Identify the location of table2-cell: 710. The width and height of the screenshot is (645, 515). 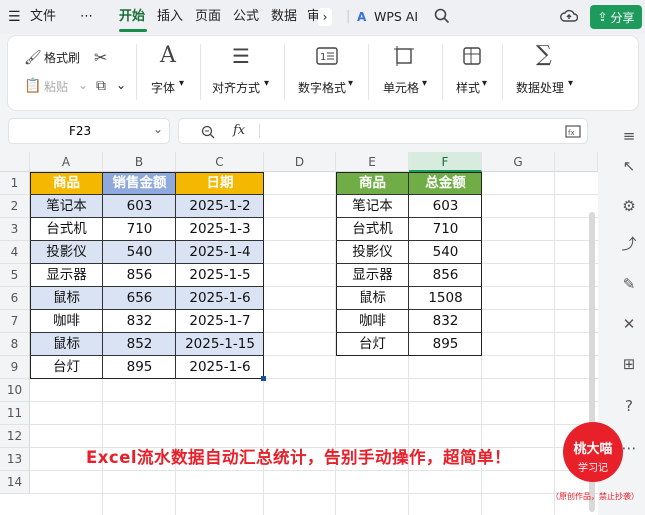
(445, 229).